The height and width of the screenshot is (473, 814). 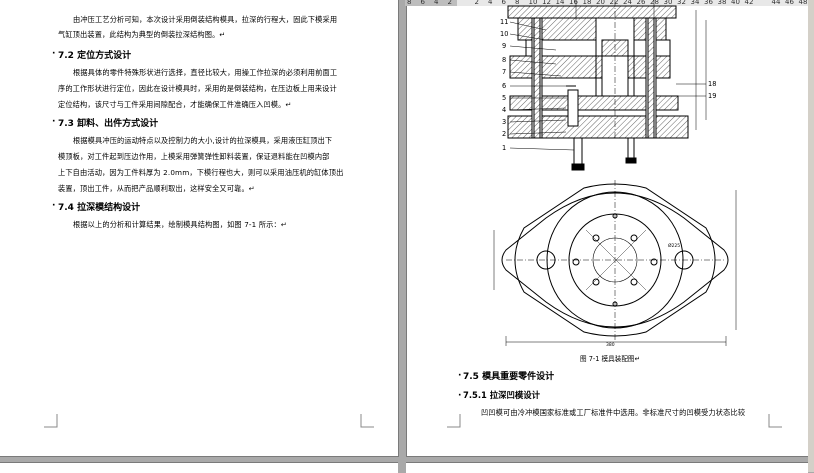 What do you see at coordinates (175, 104) in the screenshot?
I see `paragraph-line: 定位结构，该尺寸与工件采用间隙配合，才能确保工件准确压入凹模。↵` at bounding box center [175, 104].